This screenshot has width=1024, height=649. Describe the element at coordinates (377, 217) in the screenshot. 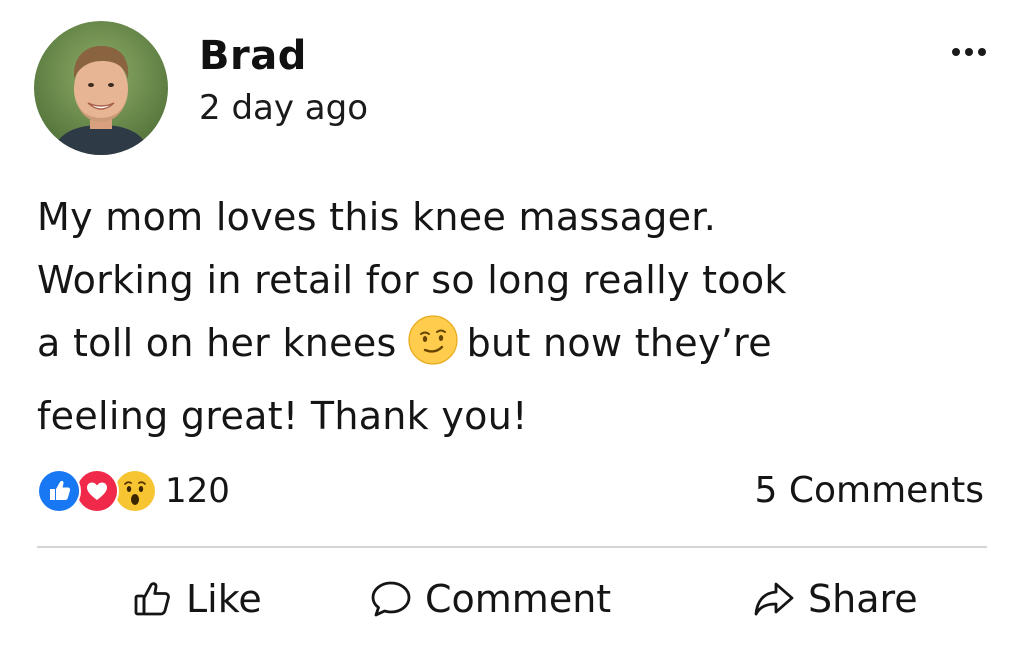

I see `post-text-line: My mom loves this knee massager.` at that location.